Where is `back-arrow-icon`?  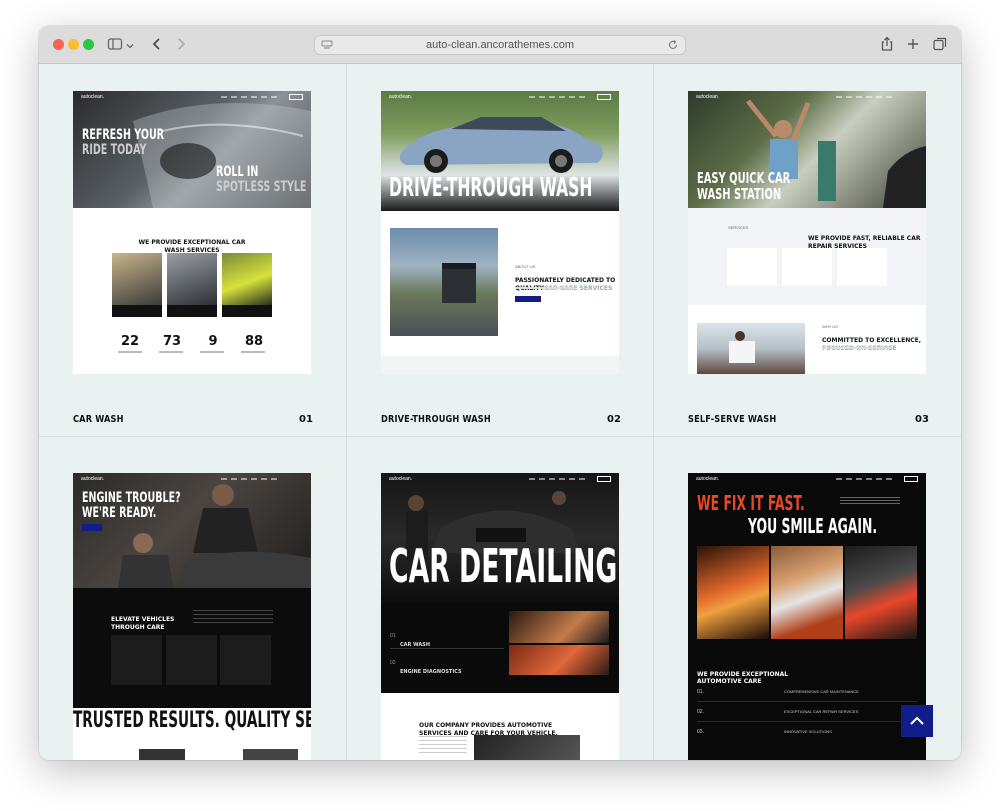 back-arrow-icon is located at coordinates (158, 45).